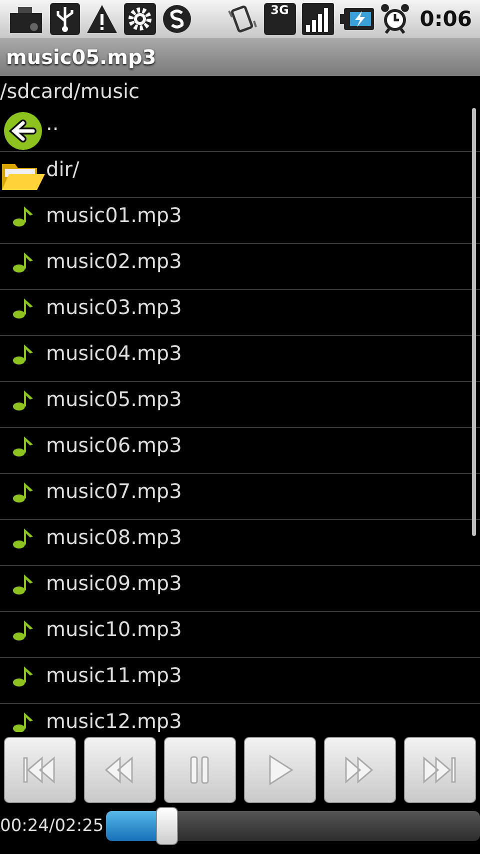 The image size is (480, 854). I want to click on file-list-item: music11.mp3, so click(240, 681).